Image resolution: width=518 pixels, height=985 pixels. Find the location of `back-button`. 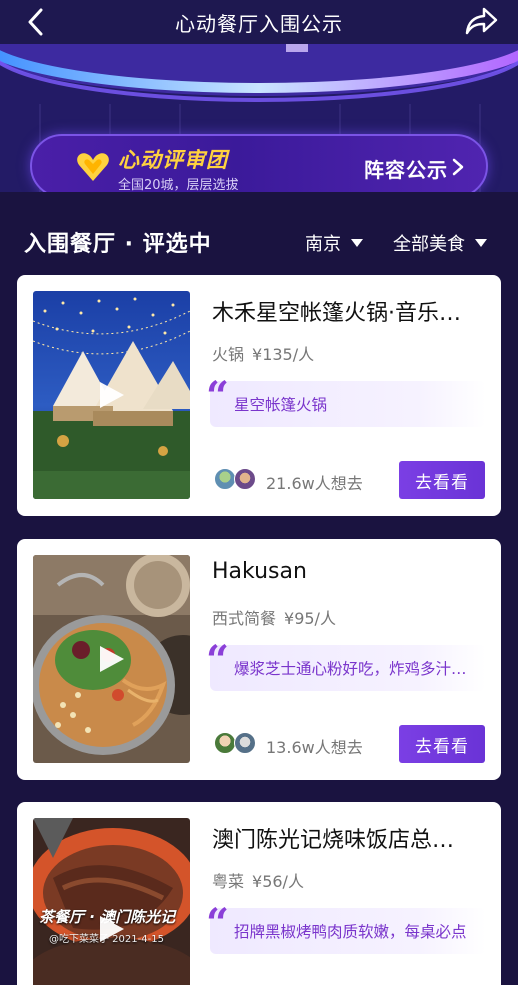

back-button is located at coordinates (35, 22).